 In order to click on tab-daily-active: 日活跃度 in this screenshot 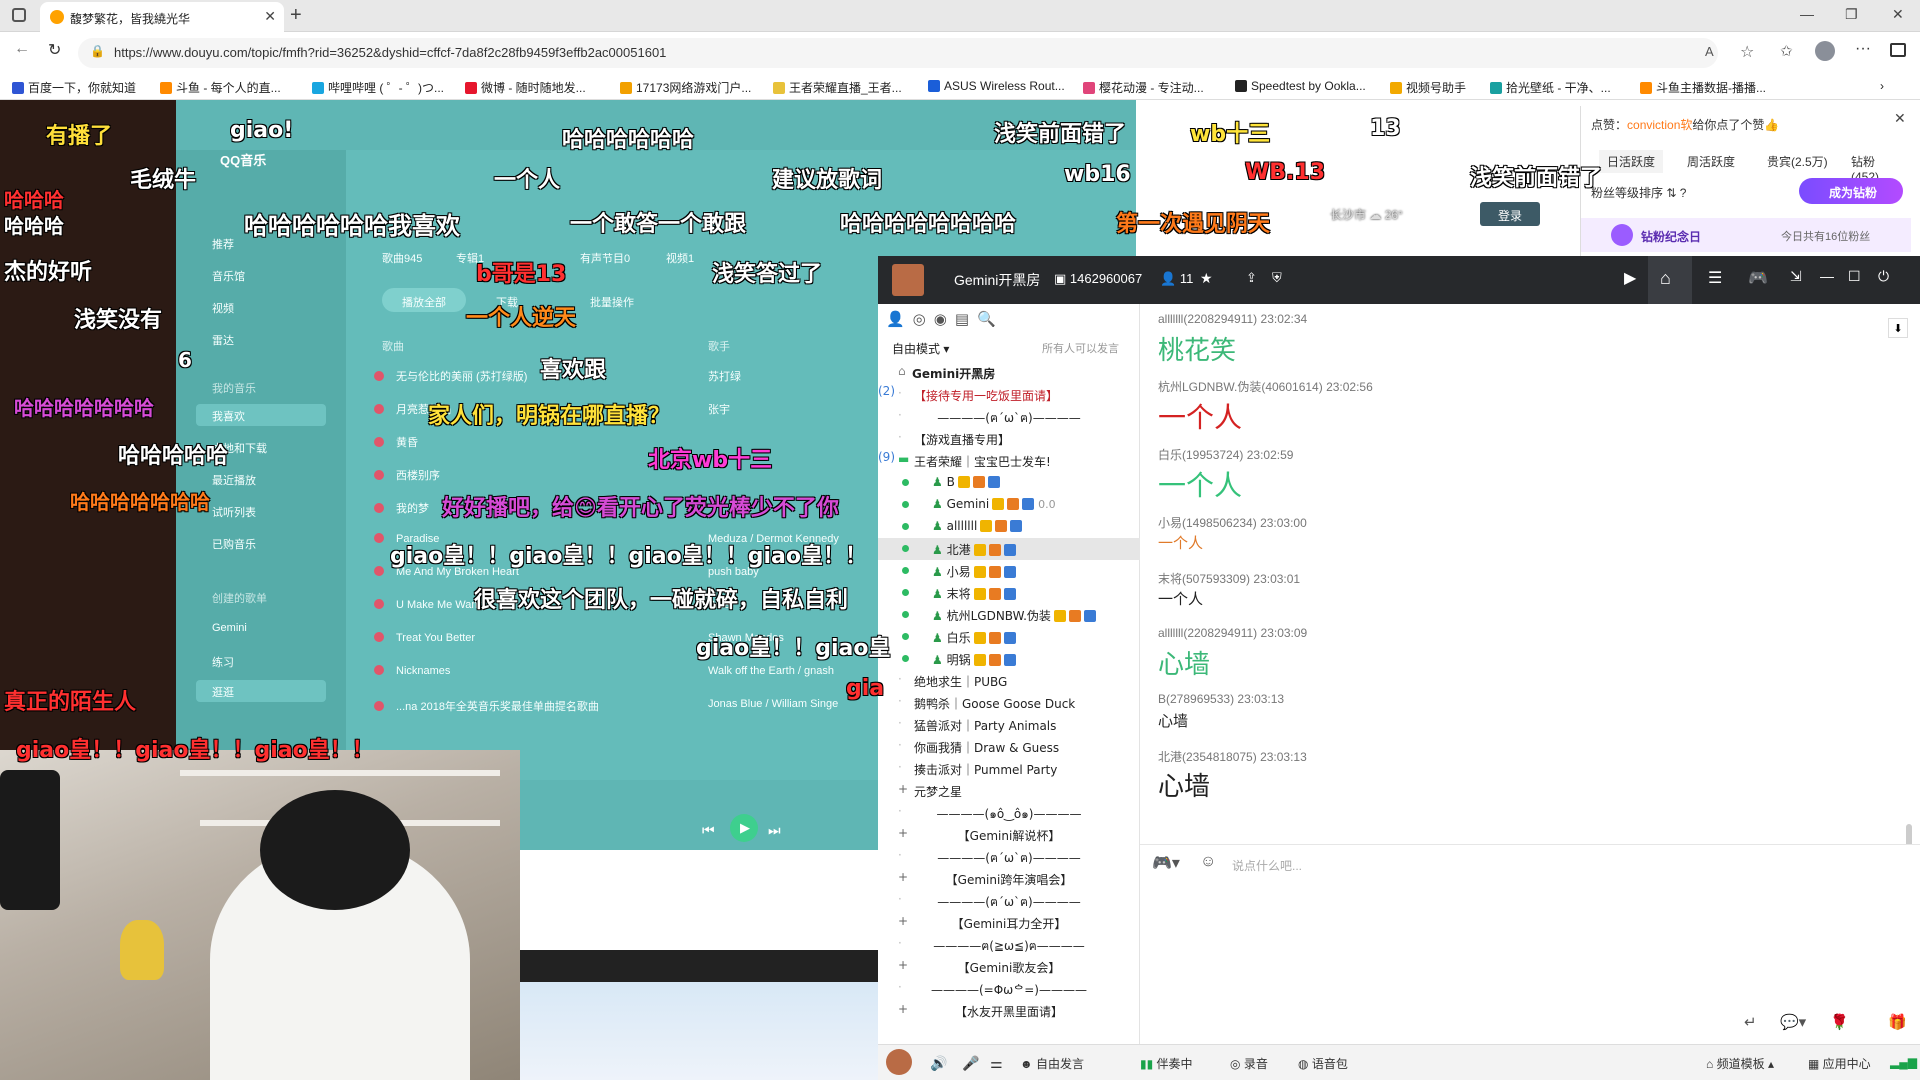, I will do `click(1631, 161)`.